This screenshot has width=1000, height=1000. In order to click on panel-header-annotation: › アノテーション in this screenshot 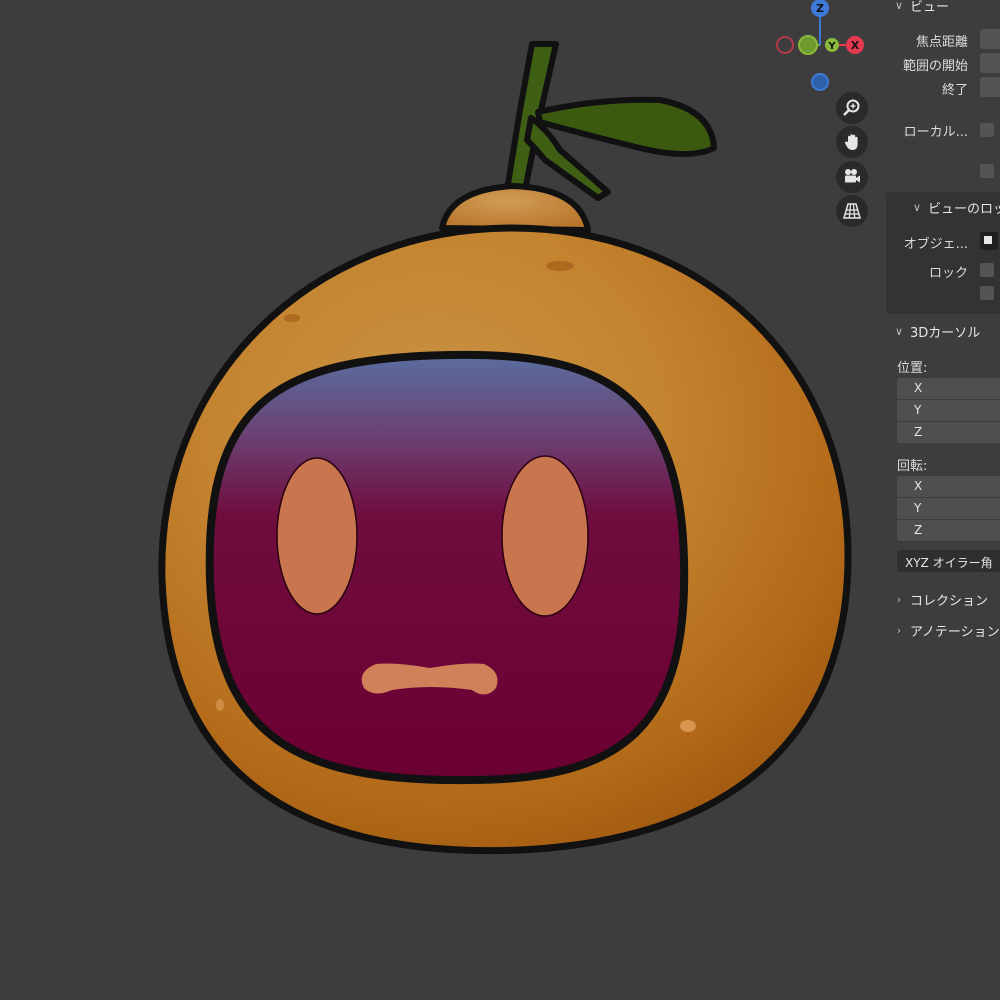, I will do `click(947, 630)`.